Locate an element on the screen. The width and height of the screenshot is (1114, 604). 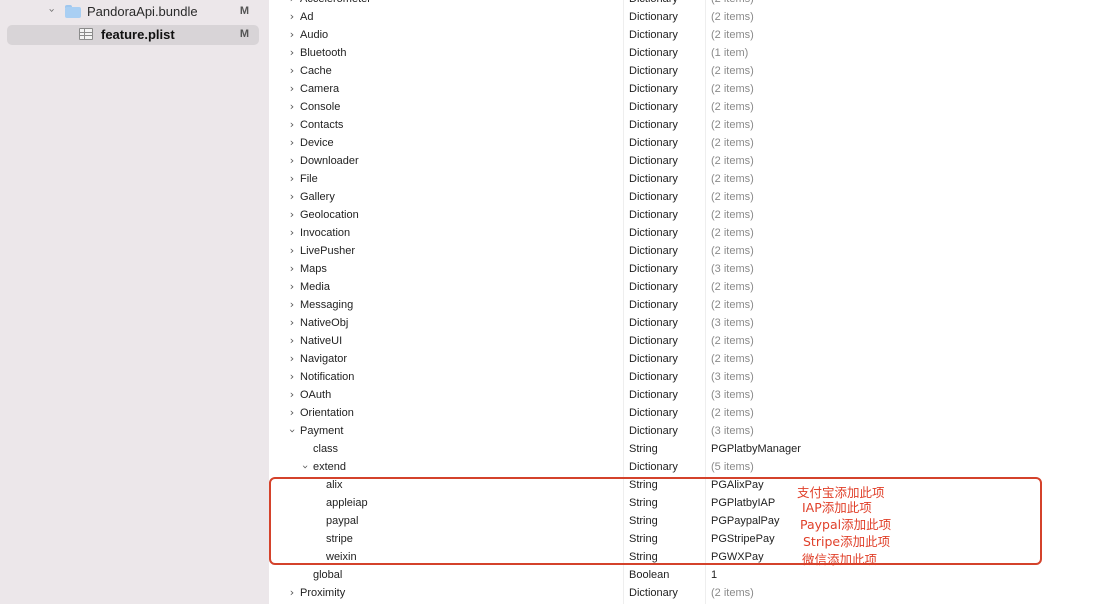
plist-key: NativeObj is located at coordinates (324, 323).